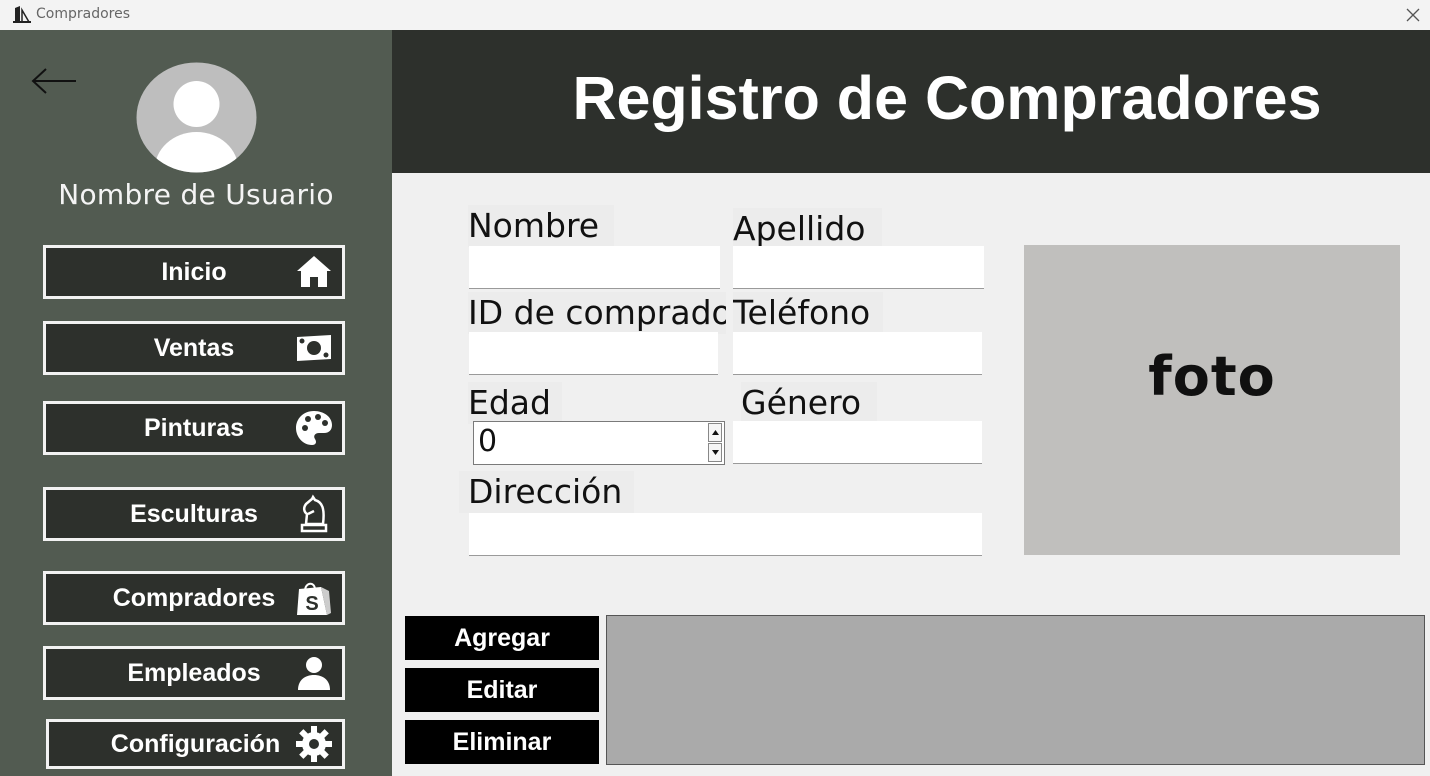 Image resolution: width=1430 pixels, height=776 pixels. What do you see at coordinates (194, 428) in the screenshot?
I see `sidebar-item-pinturas: Pinturas` at bounding box center [194, 428].